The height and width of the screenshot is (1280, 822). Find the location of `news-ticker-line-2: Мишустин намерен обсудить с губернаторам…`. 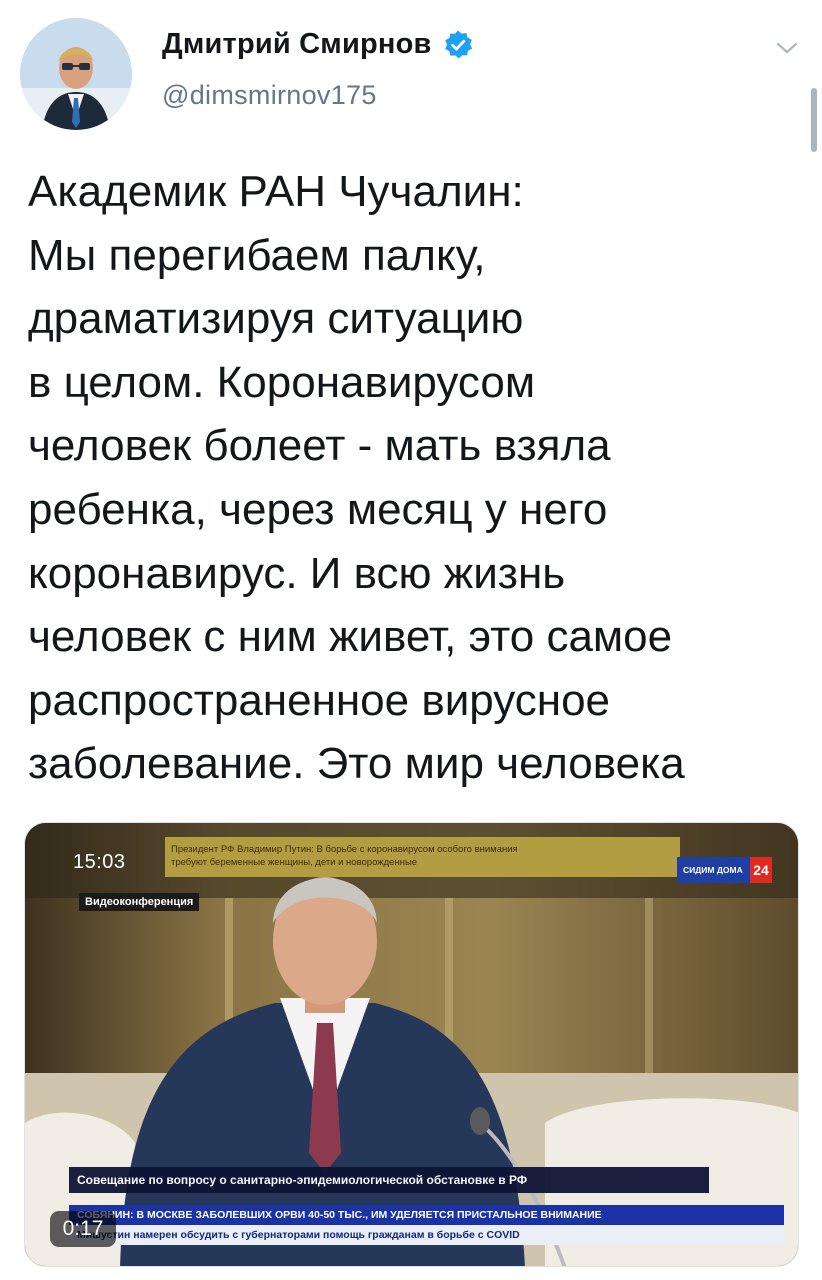

news-ticker-line-2: Мишустин намерен обсудить с губернаторам… is located at coordinates (426, 1235).